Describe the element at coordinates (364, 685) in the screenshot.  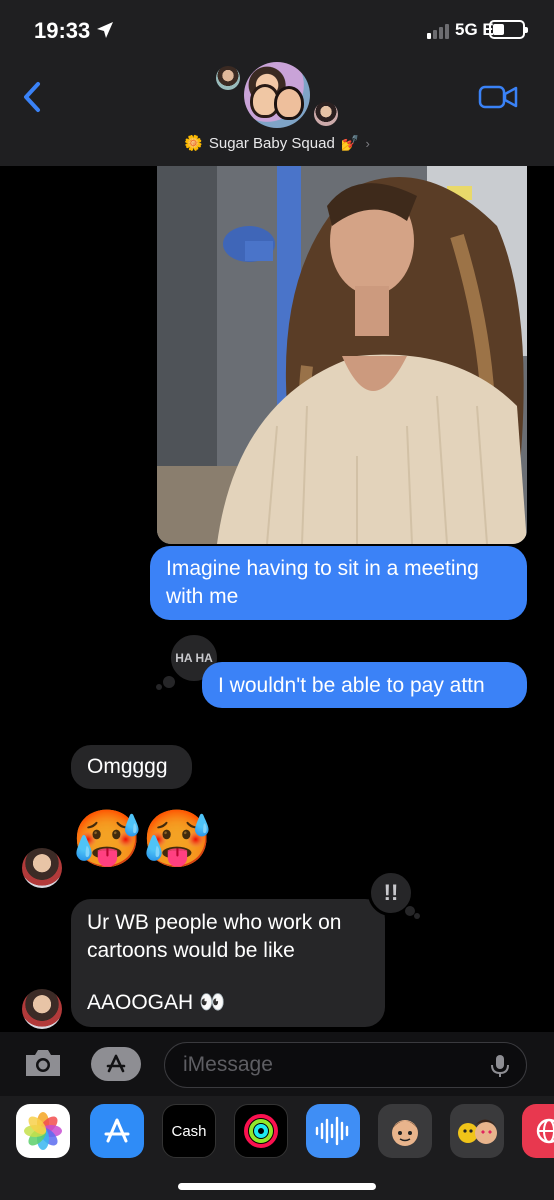
I see `sent-message: I wouldn't be able to pay attn` at that location.